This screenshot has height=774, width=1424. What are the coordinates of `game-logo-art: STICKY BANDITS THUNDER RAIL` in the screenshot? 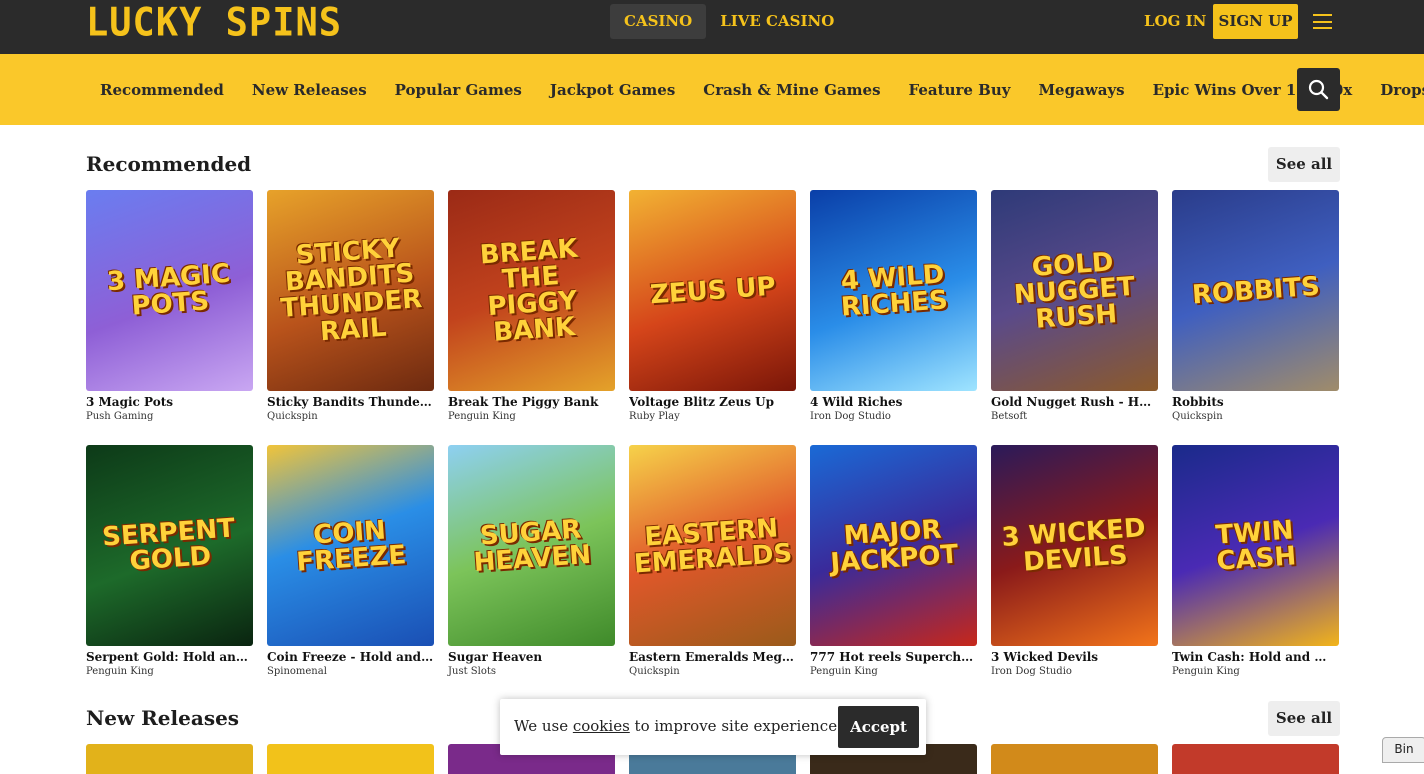 It's located at (351, 289).